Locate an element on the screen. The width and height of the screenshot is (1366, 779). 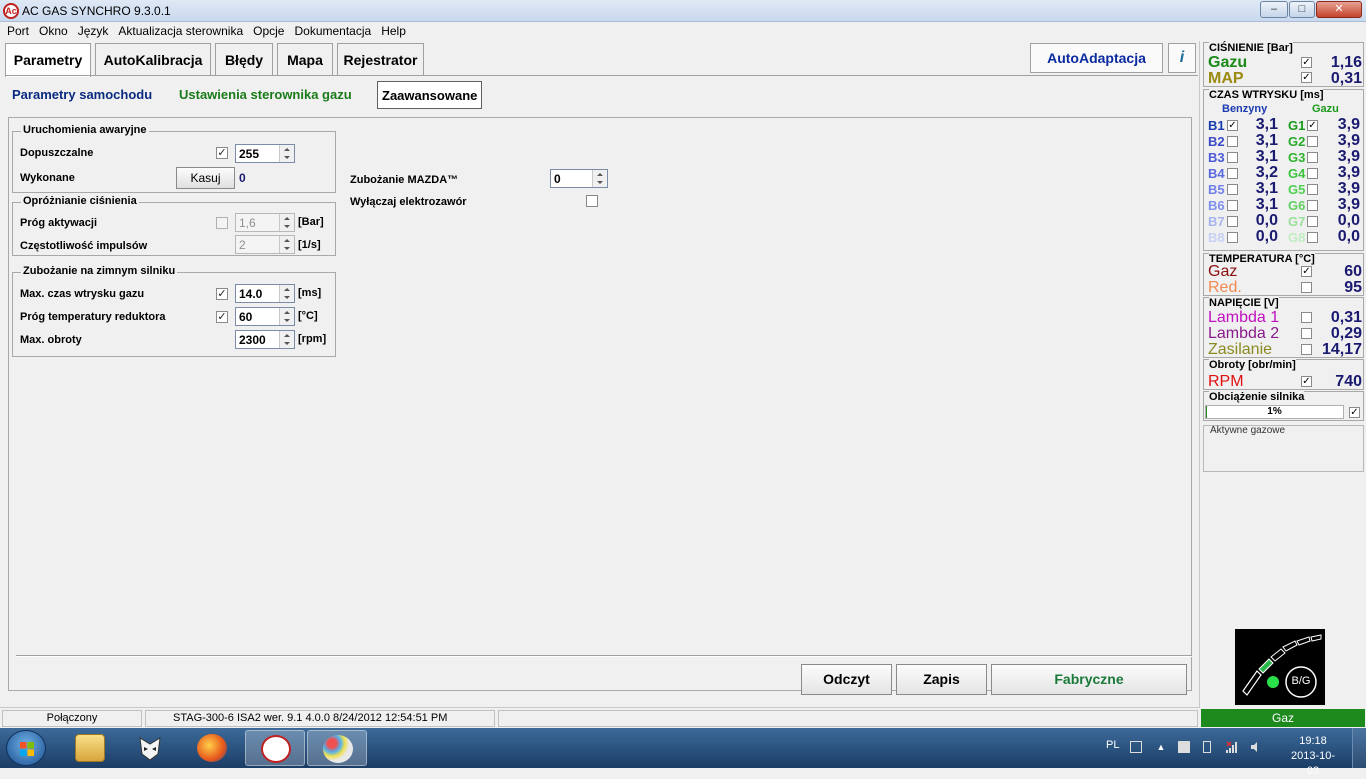
info-icon: i is located at coordinates (1182, 58).